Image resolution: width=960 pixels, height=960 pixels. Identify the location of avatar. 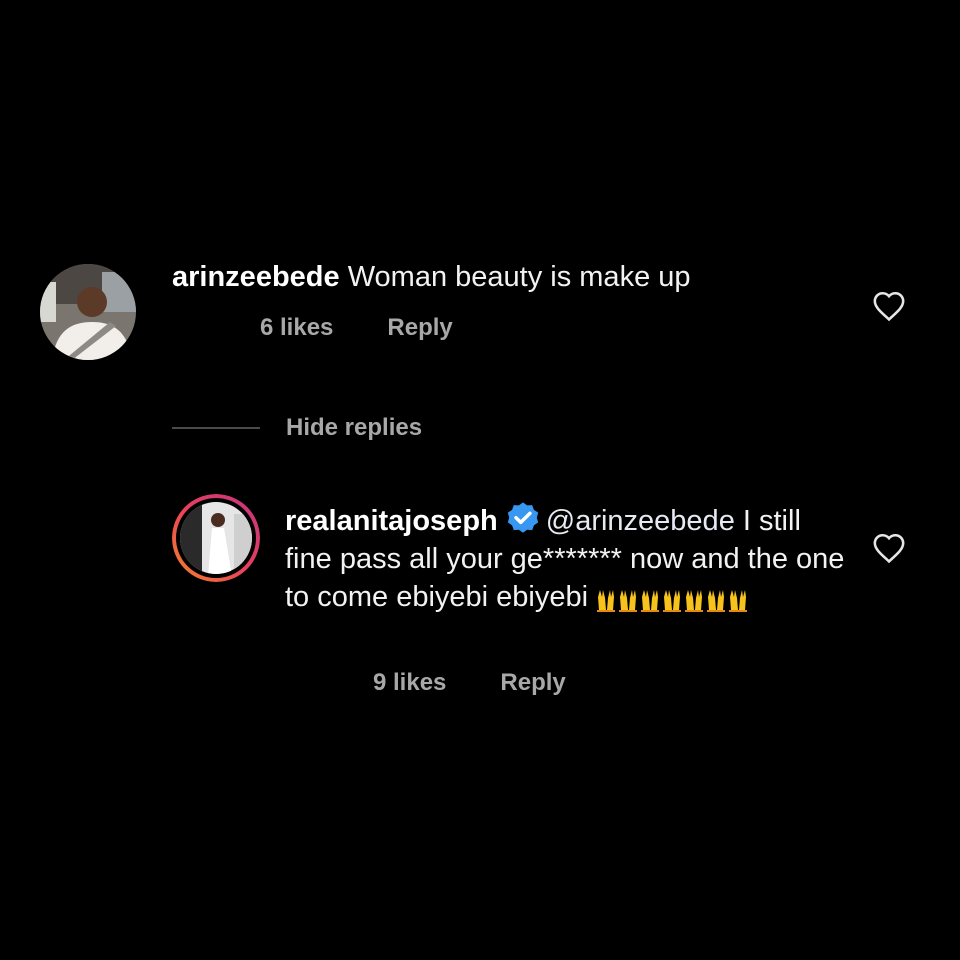
(88, 312).